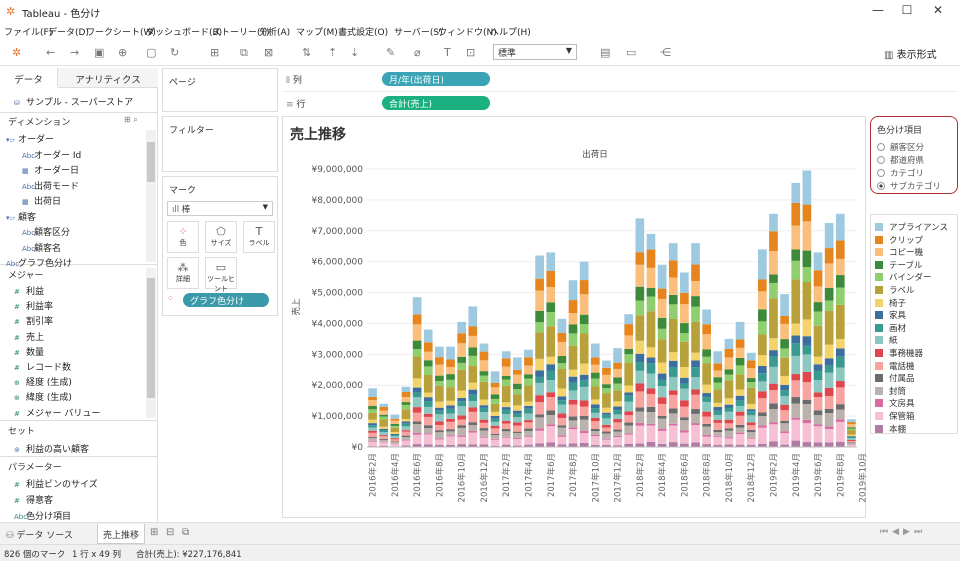 This screenshot has height=561, width=960. Describe the element at coordinates (50, 52) in the screenshot. I see `undo-icon: ←` at that location.